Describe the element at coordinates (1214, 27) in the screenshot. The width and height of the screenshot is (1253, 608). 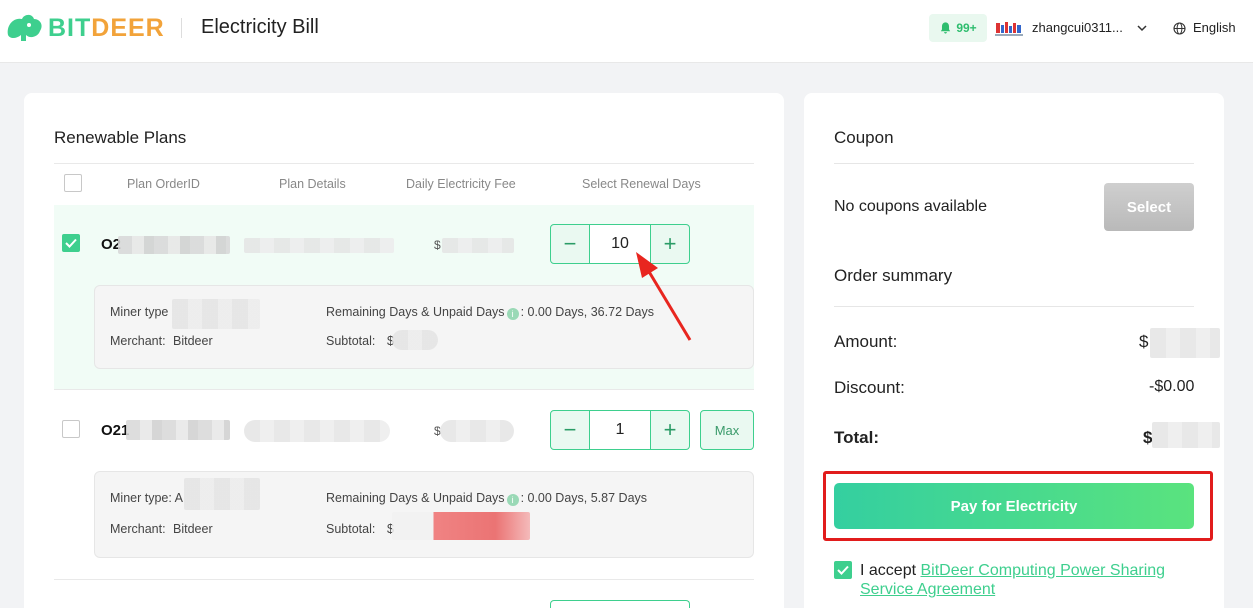
I see `language-selector: English` at that location.